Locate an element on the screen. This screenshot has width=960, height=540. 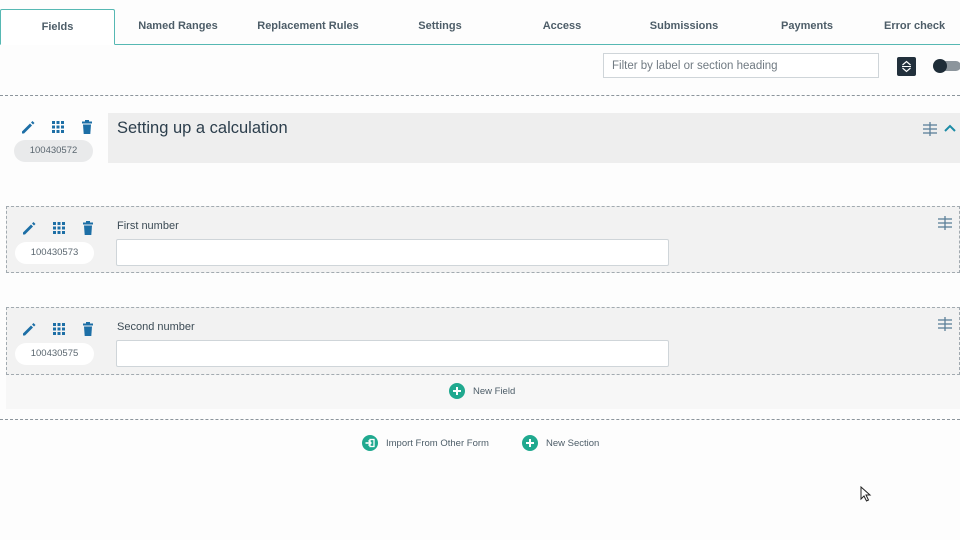
tab-submissions: Submissions is located at coordinates (684, 22).